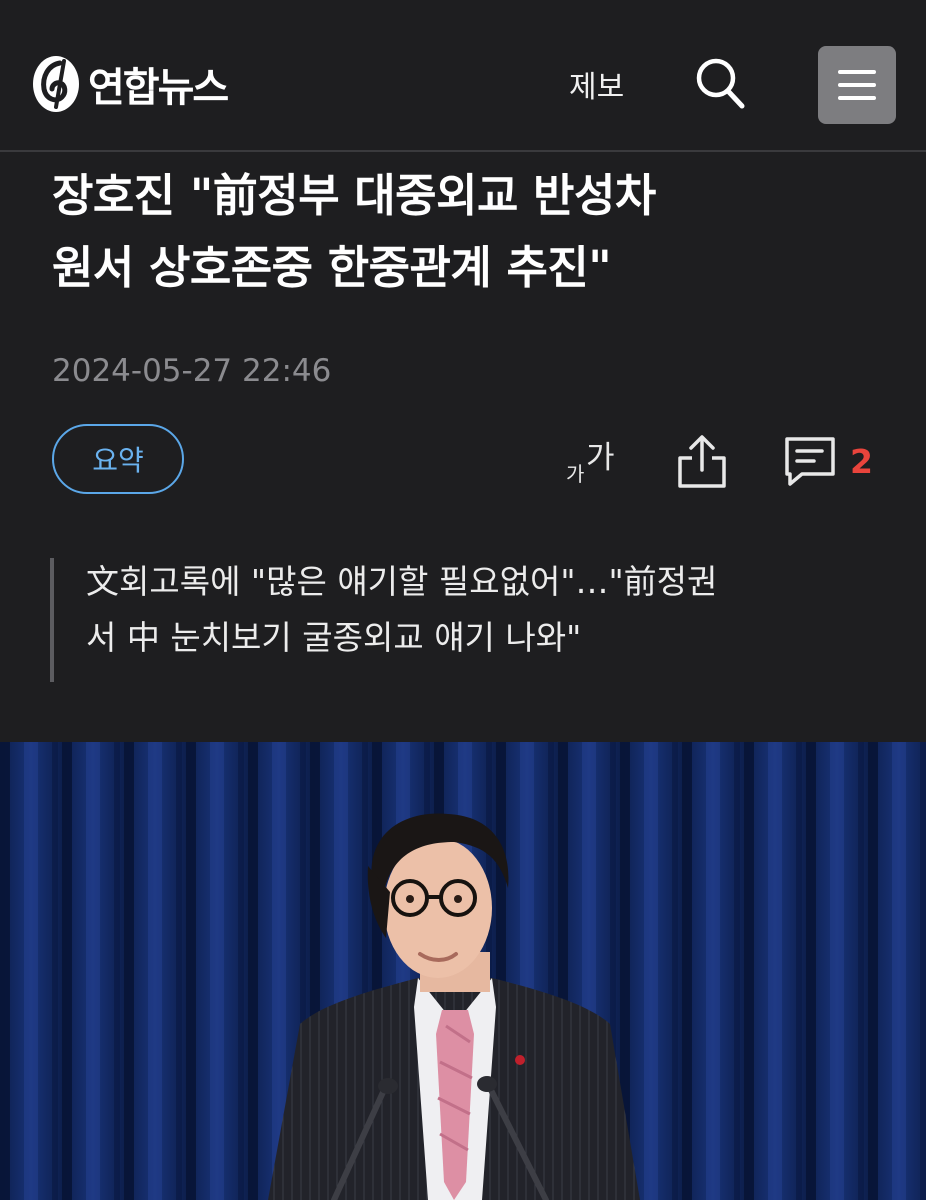 Image resolution: width=926 pixels, height=1200 pixels. What do you see at coordinates (332, 267) in the screenshot?
I see `headline-line-2: 원서 상호존중 한중관계 추진"` at bounding box center [332, 267].